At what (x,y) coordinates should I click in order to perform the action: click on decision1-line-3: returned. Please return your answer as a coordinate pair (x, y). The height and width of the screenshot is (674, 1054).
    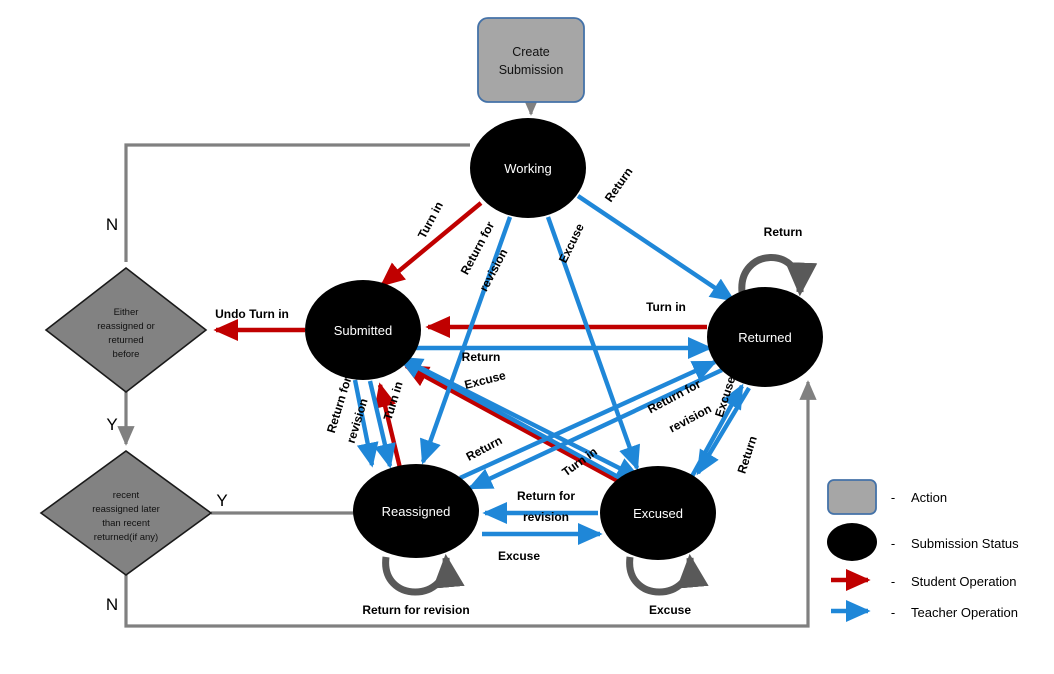
    Looking at the image, I should click on (125, 340).